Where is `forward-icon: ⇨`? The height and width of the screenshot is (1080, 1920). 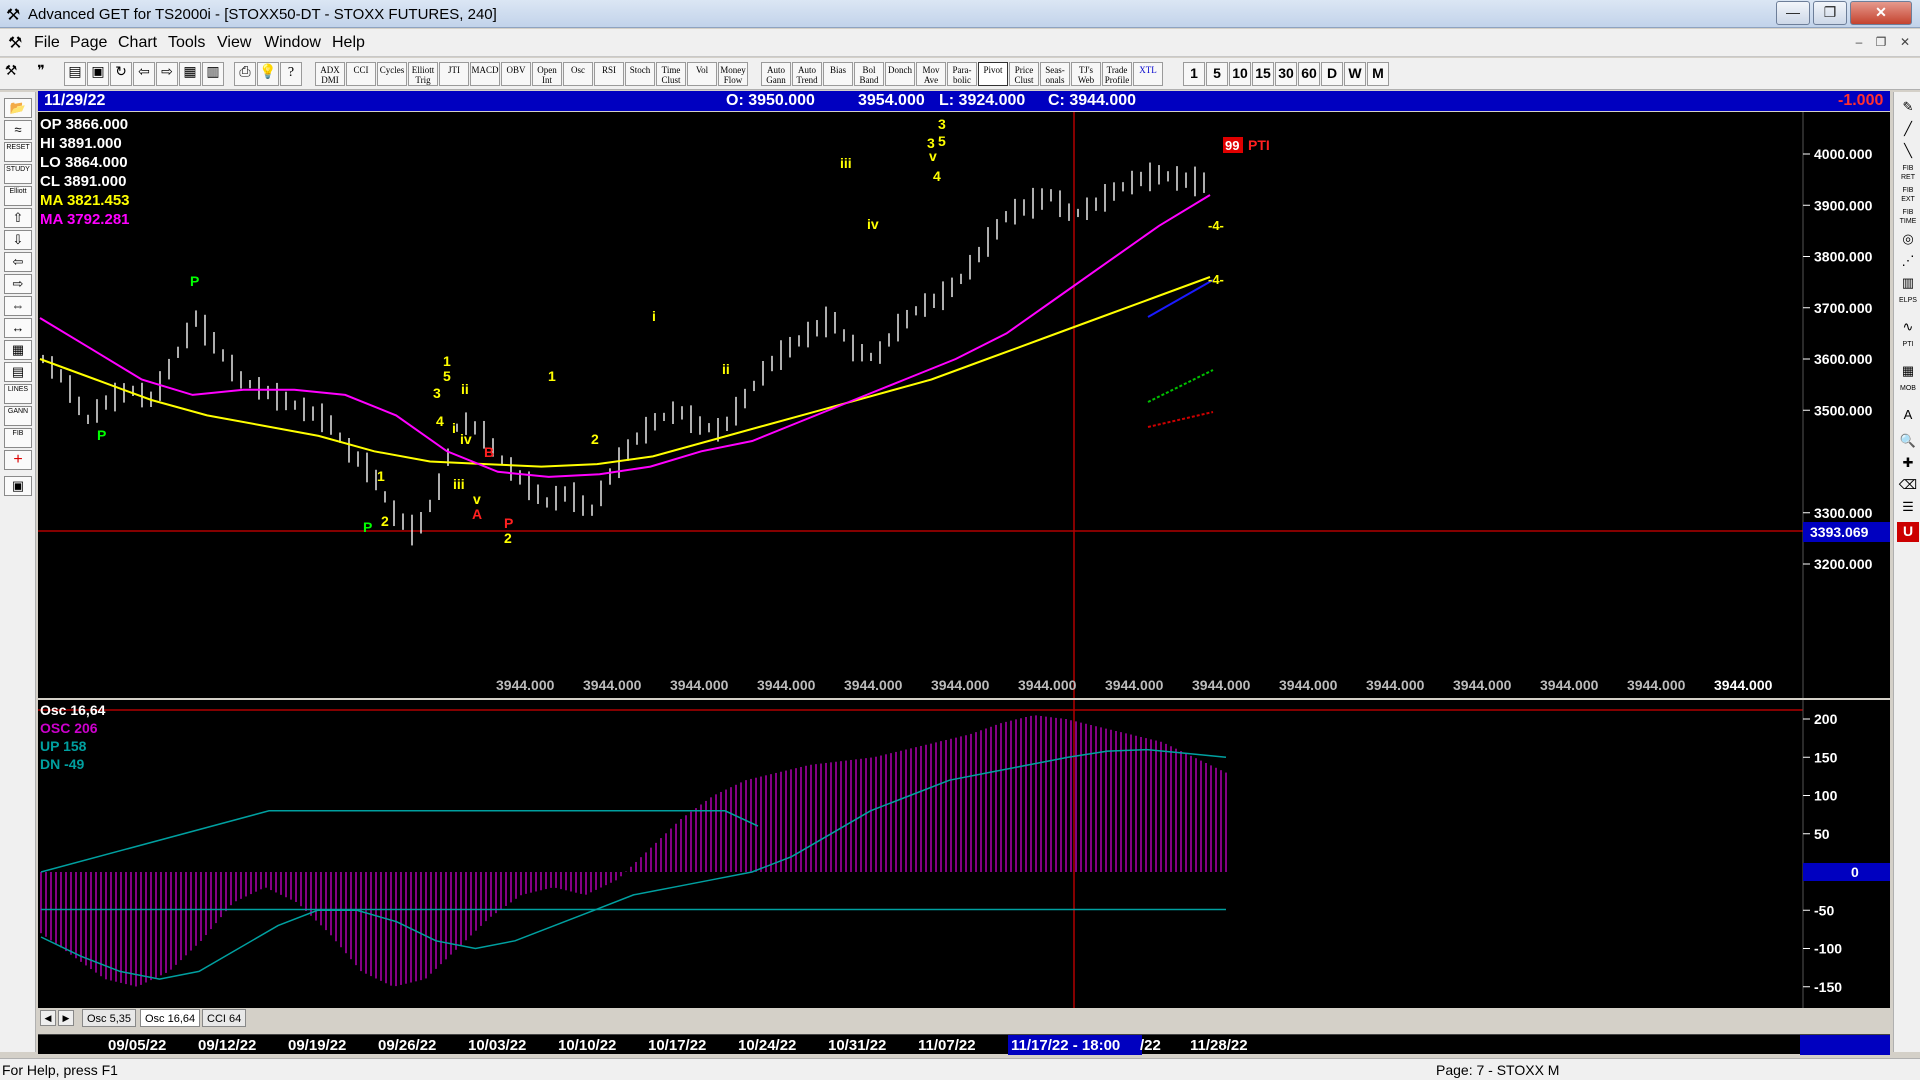 forward-icon: ⇨ is located at coordinates (167, 74).